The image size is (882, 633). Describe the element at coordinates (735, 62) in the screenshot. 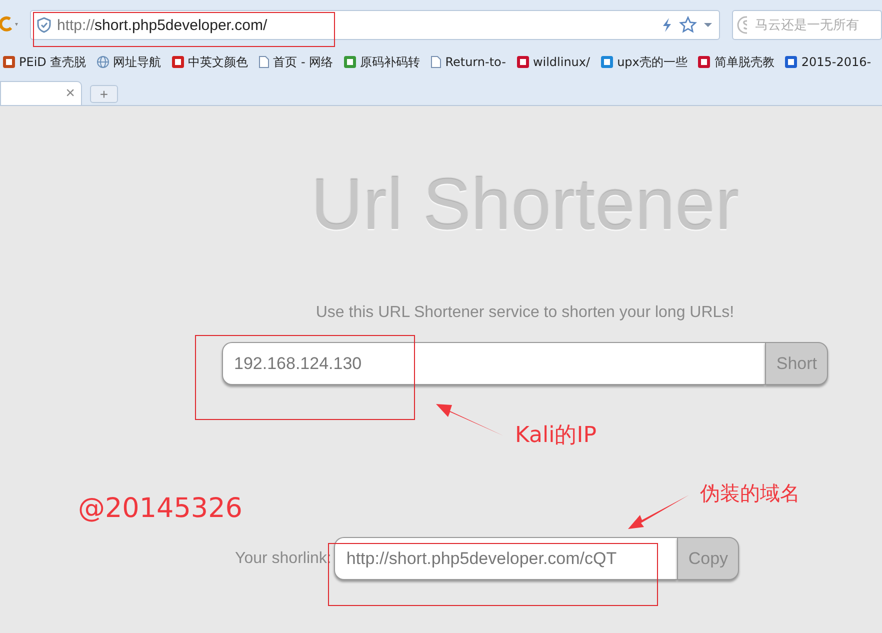

I see `bookmark-link: 简单脱壳教` at that location.